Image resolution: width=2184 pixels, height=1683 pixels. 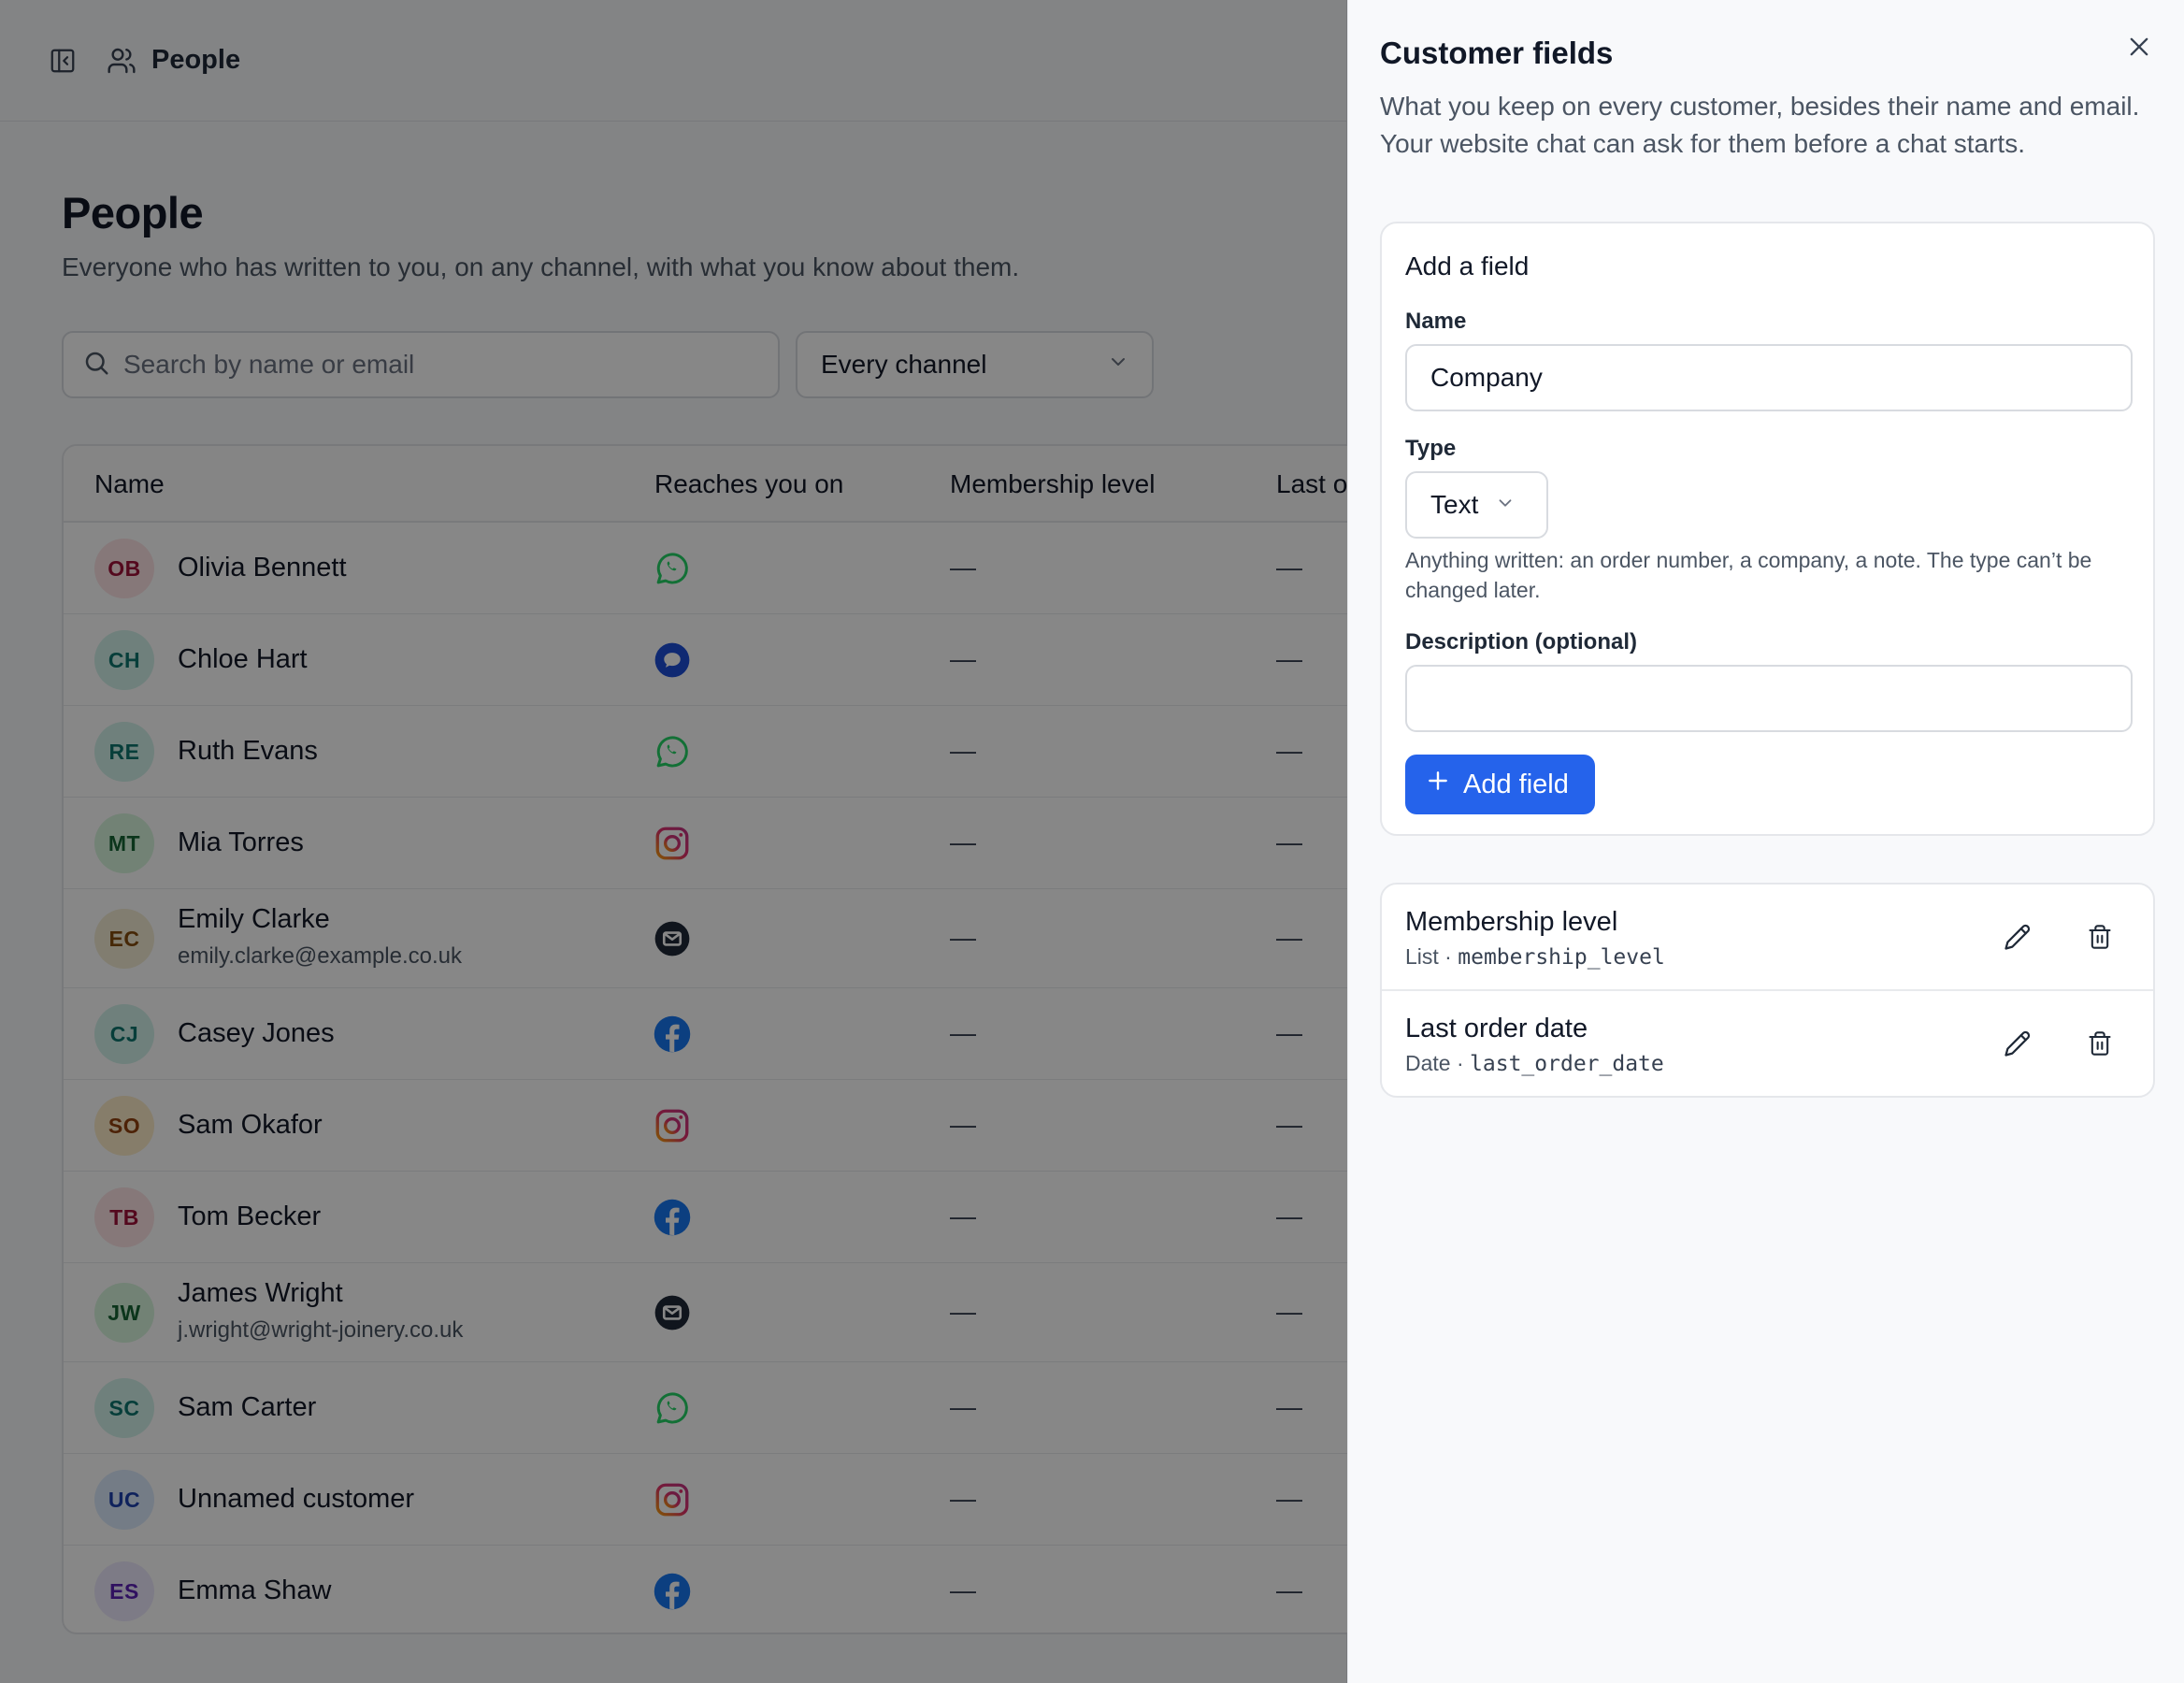 What do you see at coordinates (725, 660) in the screenshot?
I see `table-row: CH Chloe Hart — —` at bounding box center [725, 660].